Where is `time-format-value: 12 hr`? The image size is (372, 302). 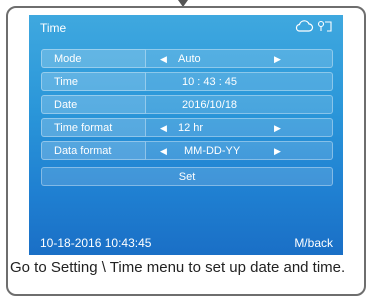 time-format-value: 12 hr is located at coordinates (191, 128).